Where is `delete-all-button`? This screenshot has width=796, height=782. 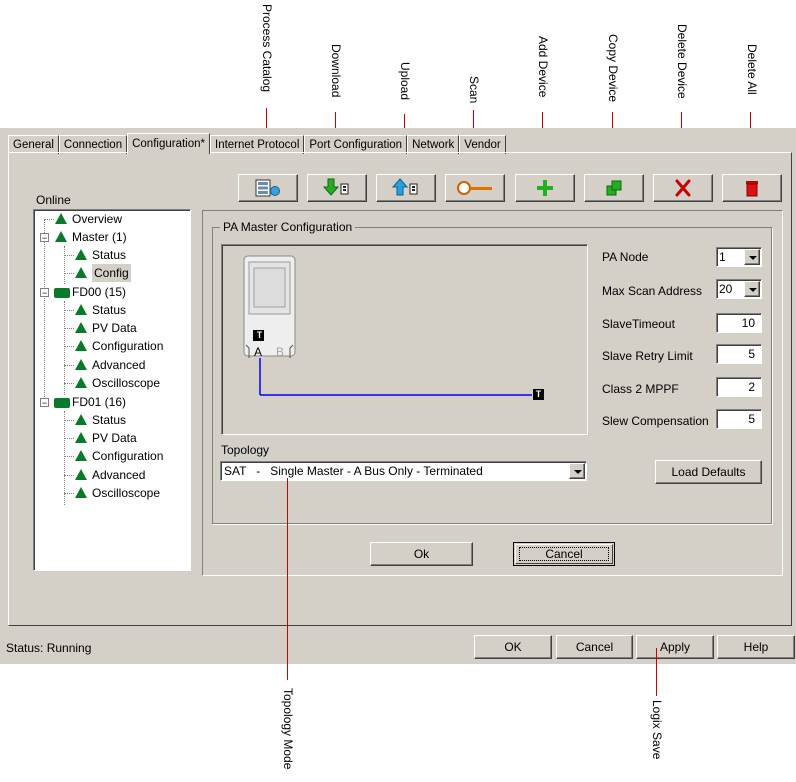
delete-all-button is located at coordinates (752, 188).